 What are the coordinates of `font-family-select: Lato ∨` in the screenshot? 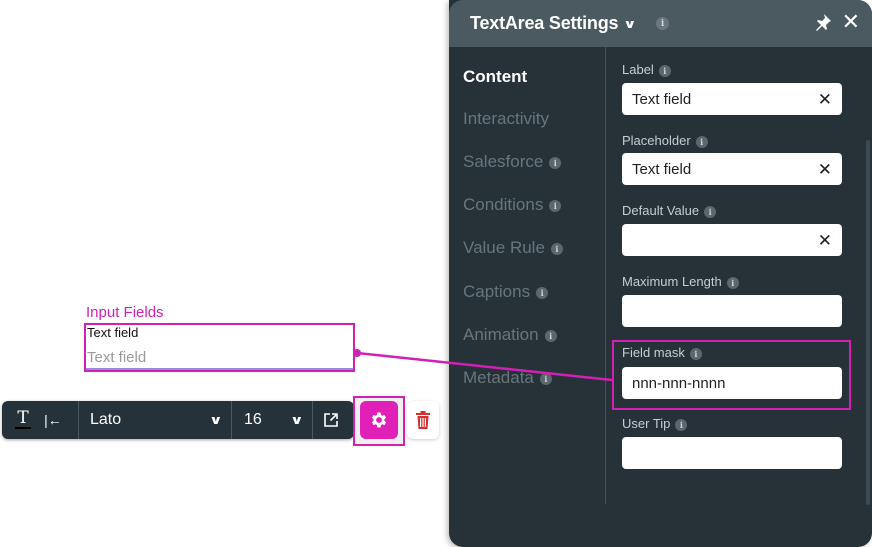 It's located at (155, 420).